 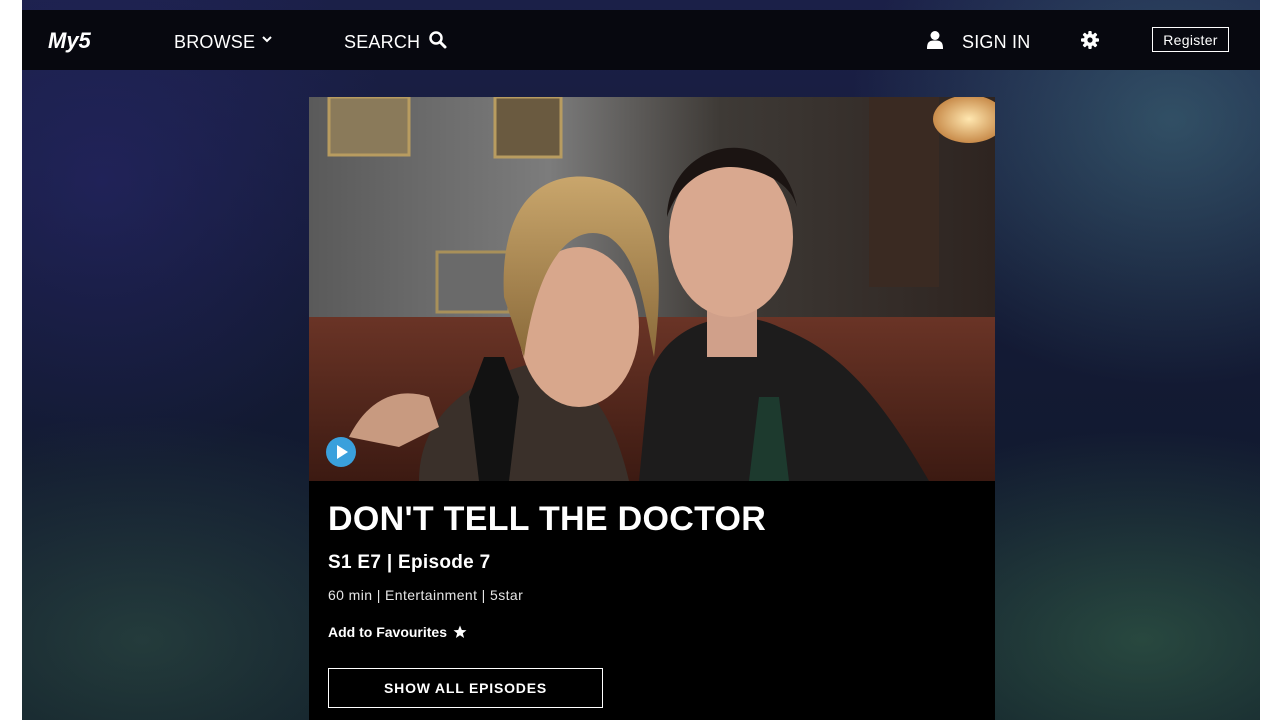 I want to click on programme-title: DON'T TELL THE DOCTOR, so click(x=547, y=519).